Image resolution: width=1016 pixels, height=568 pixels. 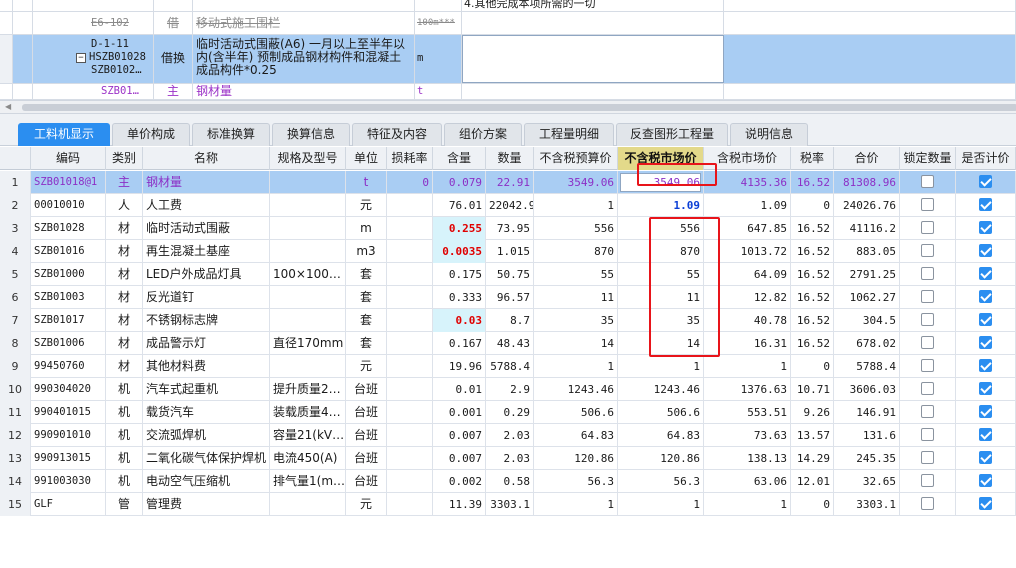 I want to click on cell-name: 再生混凝土基座, so click(x=206, y=251).